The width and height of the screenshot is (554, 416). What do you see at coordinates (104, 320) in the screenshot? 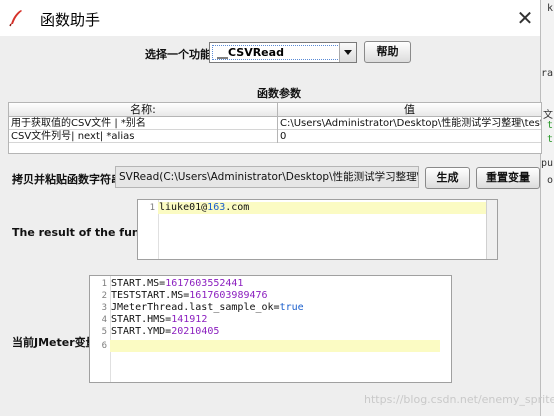
I see `line-number: 4` at bounding box center [104, 320].